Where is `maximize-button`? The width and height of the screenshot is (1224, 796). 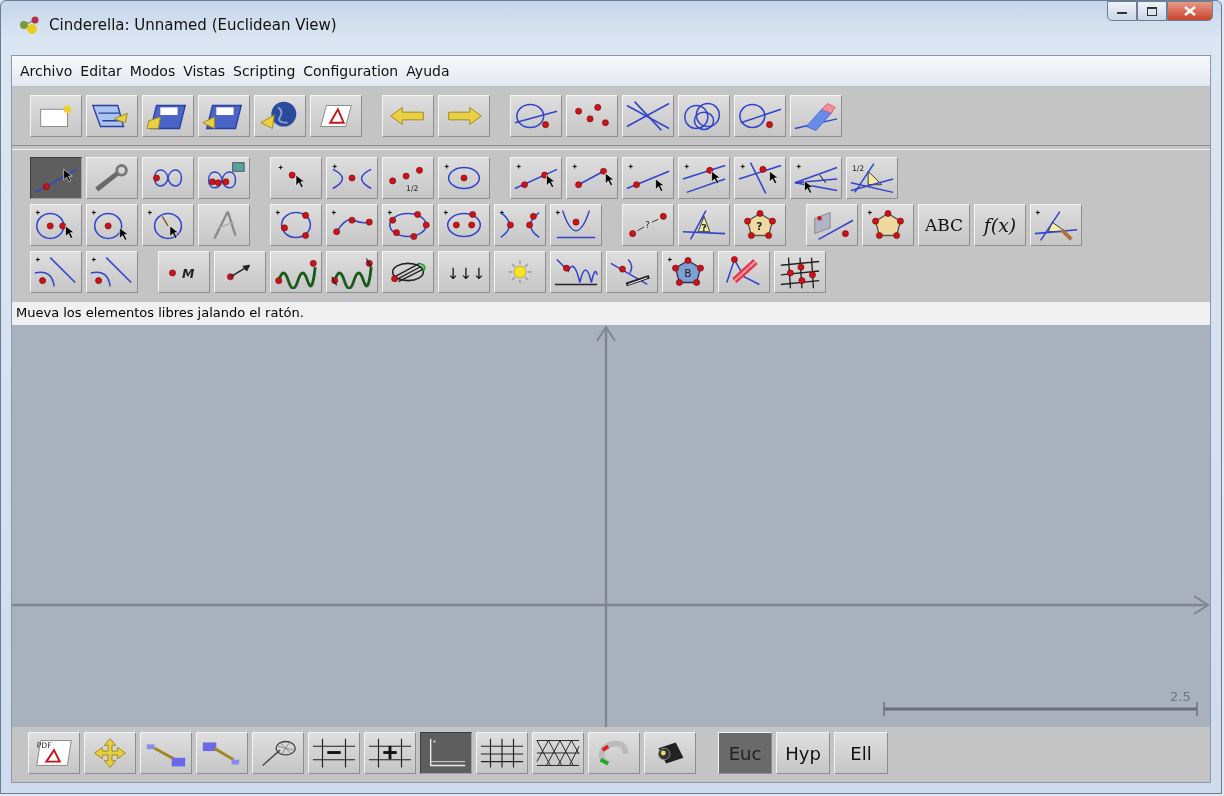 maximize-button is located at coordinates (1152, 11).